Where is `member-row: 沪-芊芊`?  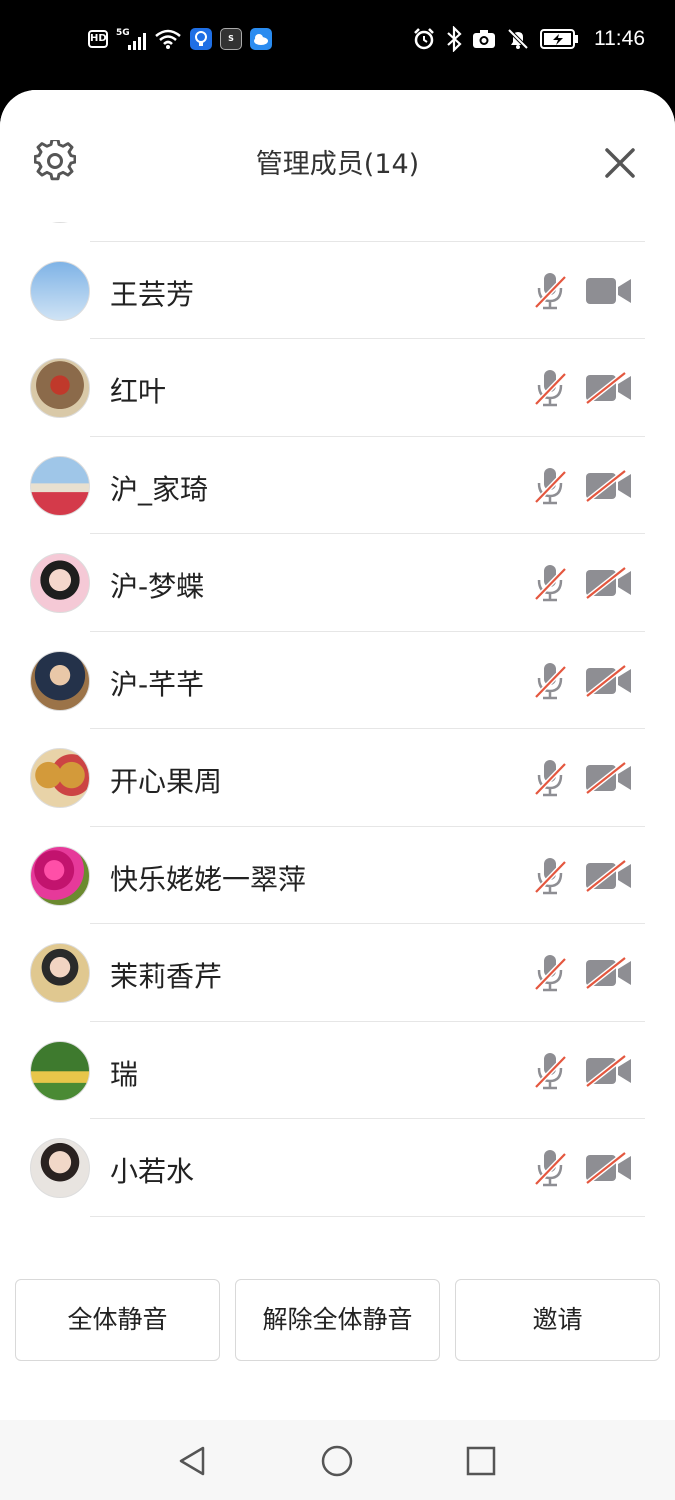 member-row: 沪-芊芊 is located at coordinates (337, 680).